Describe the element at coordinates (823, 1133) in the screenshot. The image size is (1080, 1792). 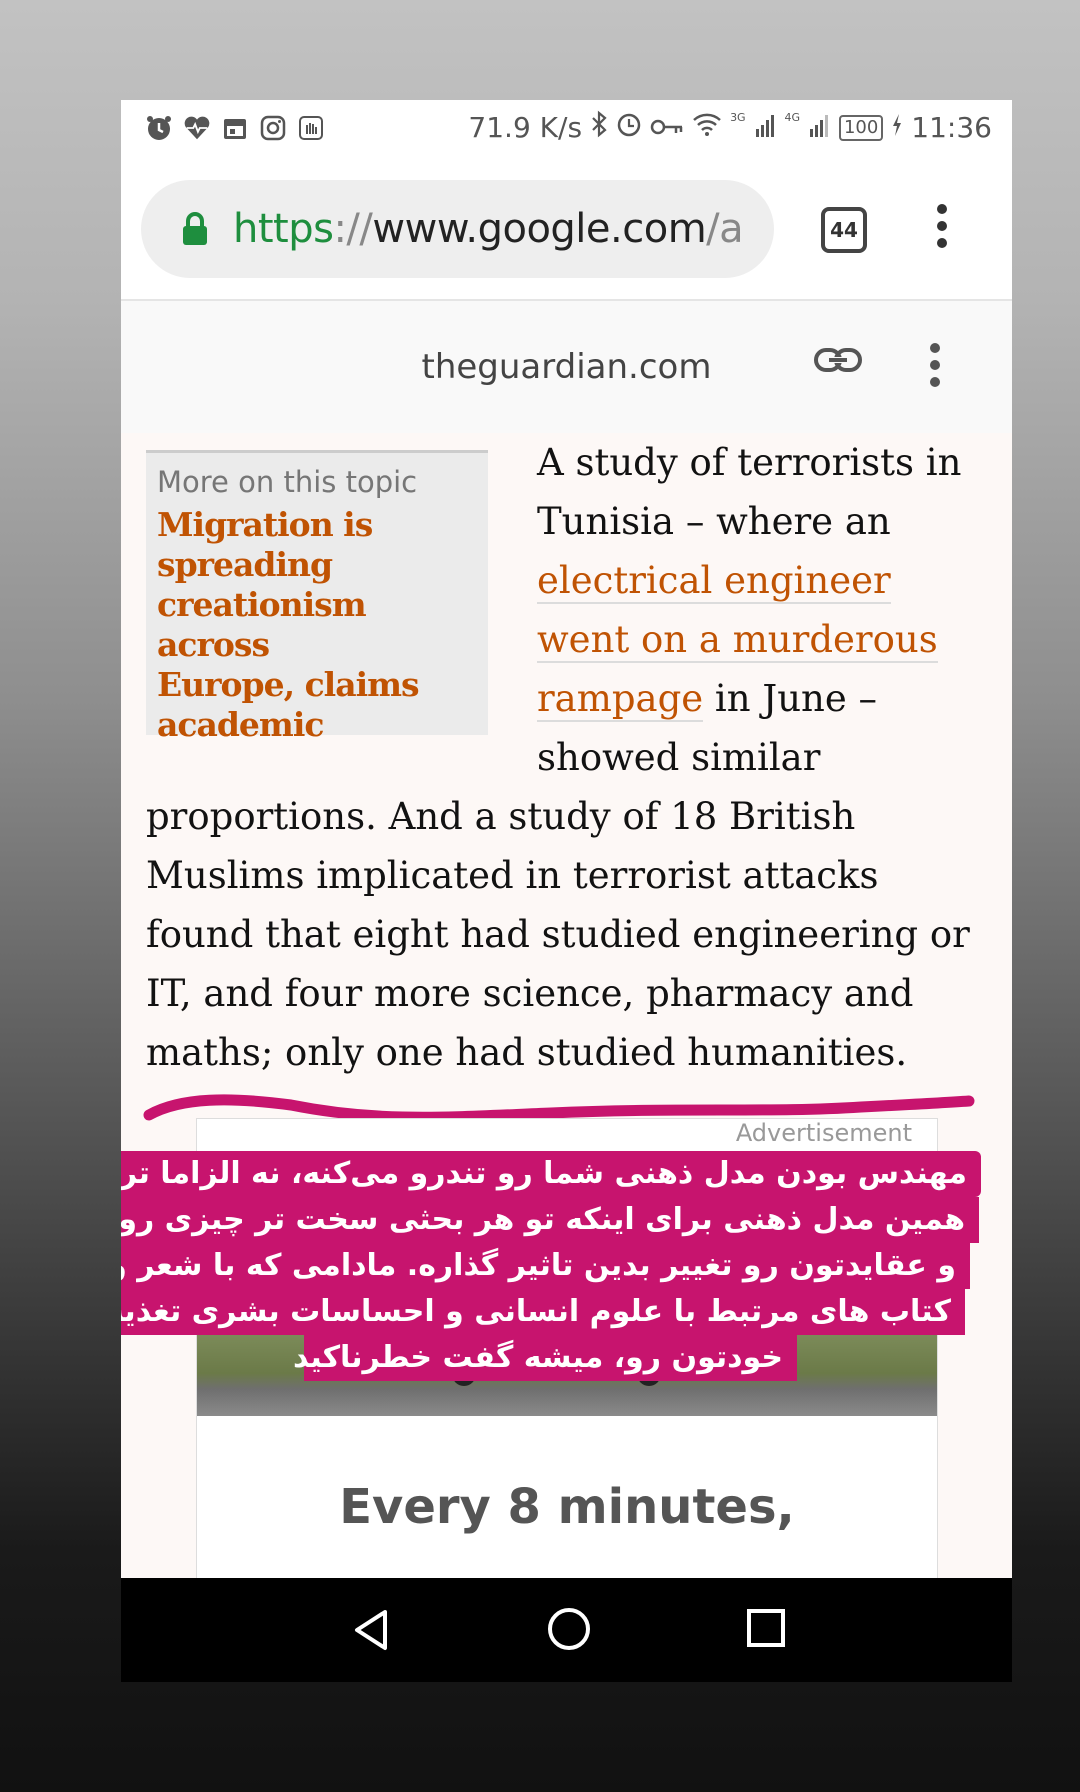
I see `ad-label: Advertisement` at that location.